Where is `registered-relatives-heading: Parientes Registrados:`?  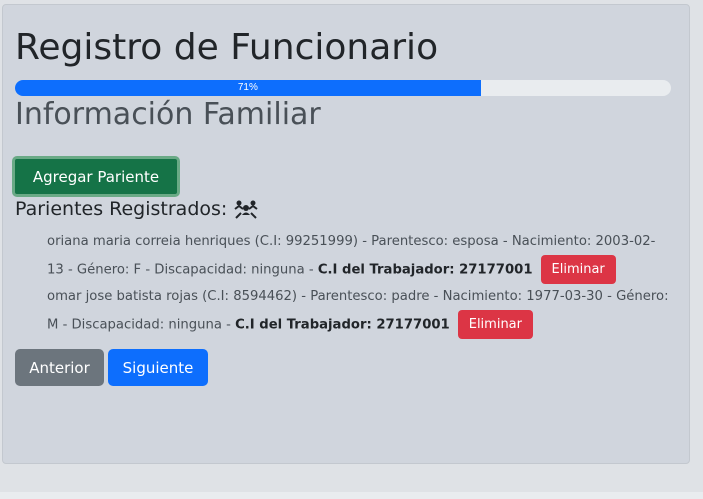
registered-relatives-heading: Parientes Registrados: is located at coordinates (137, 209).